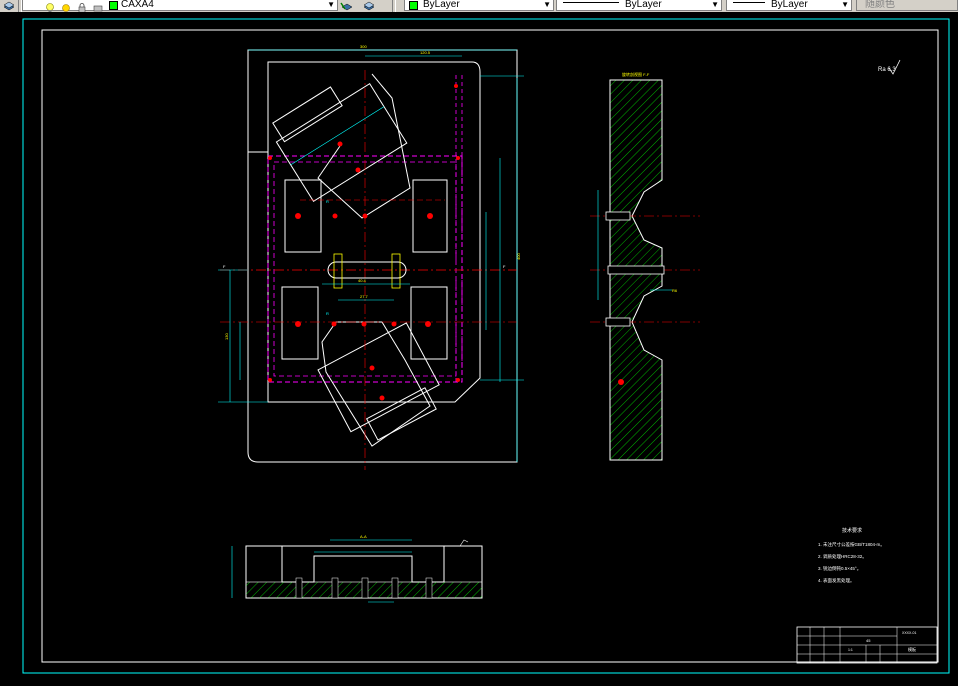 Image resolution: width=958 pixels, height=686 pixels. What do you see at coordinates (363, 46) in the screenshot?
I see `svg-text: 300` at bounding box center [363, 46].